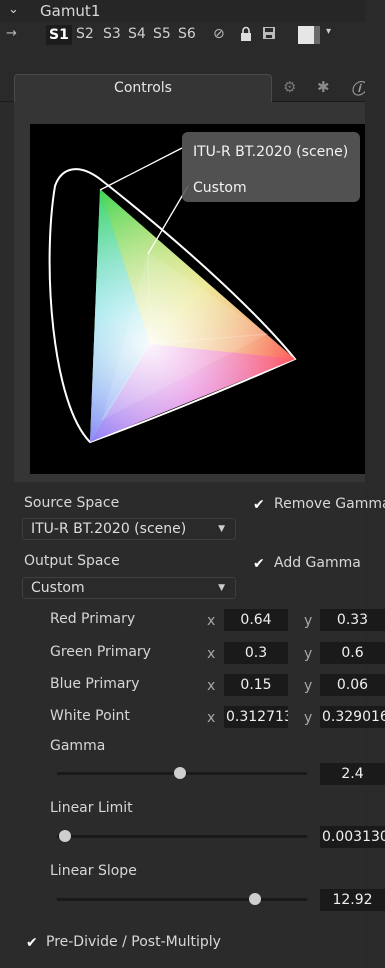 This screenshot has width=385, height=968. Describe the element at coordinates (219, 34) in the screenshot. I see `no-entry-icon: ⊘` at that location.